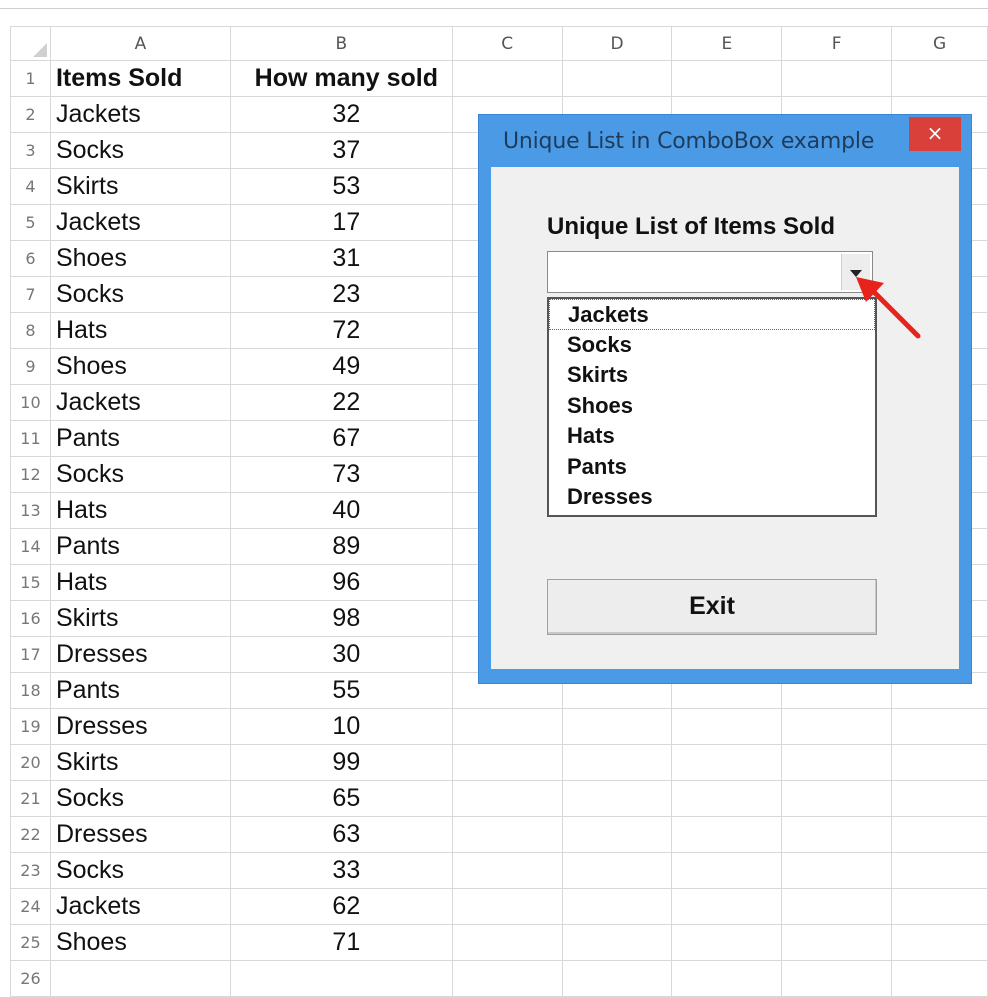 This screenshot has height=997, width=988. What do you see at coordinates (712, 375) in the screenshot?
I see `list-item: Skirts` at bounding box center [712, 375].